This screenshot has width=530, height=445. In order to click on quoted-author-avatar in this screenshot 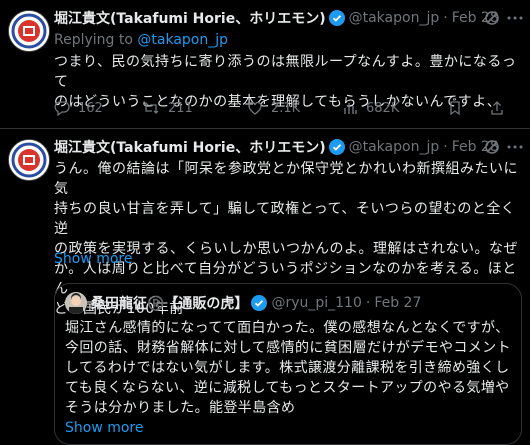, I will do `click(76, 303)`.